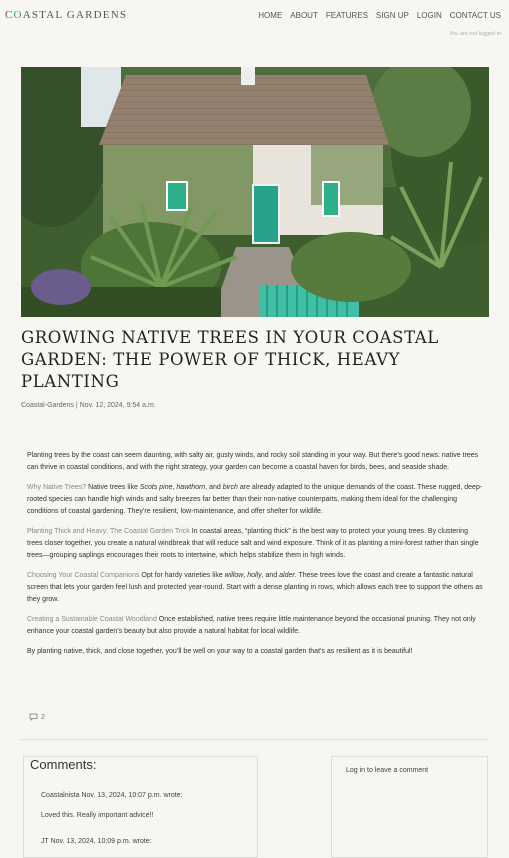 The image size is (509, 858). I want to click on comment-bubble-icon, so click(33, 717).